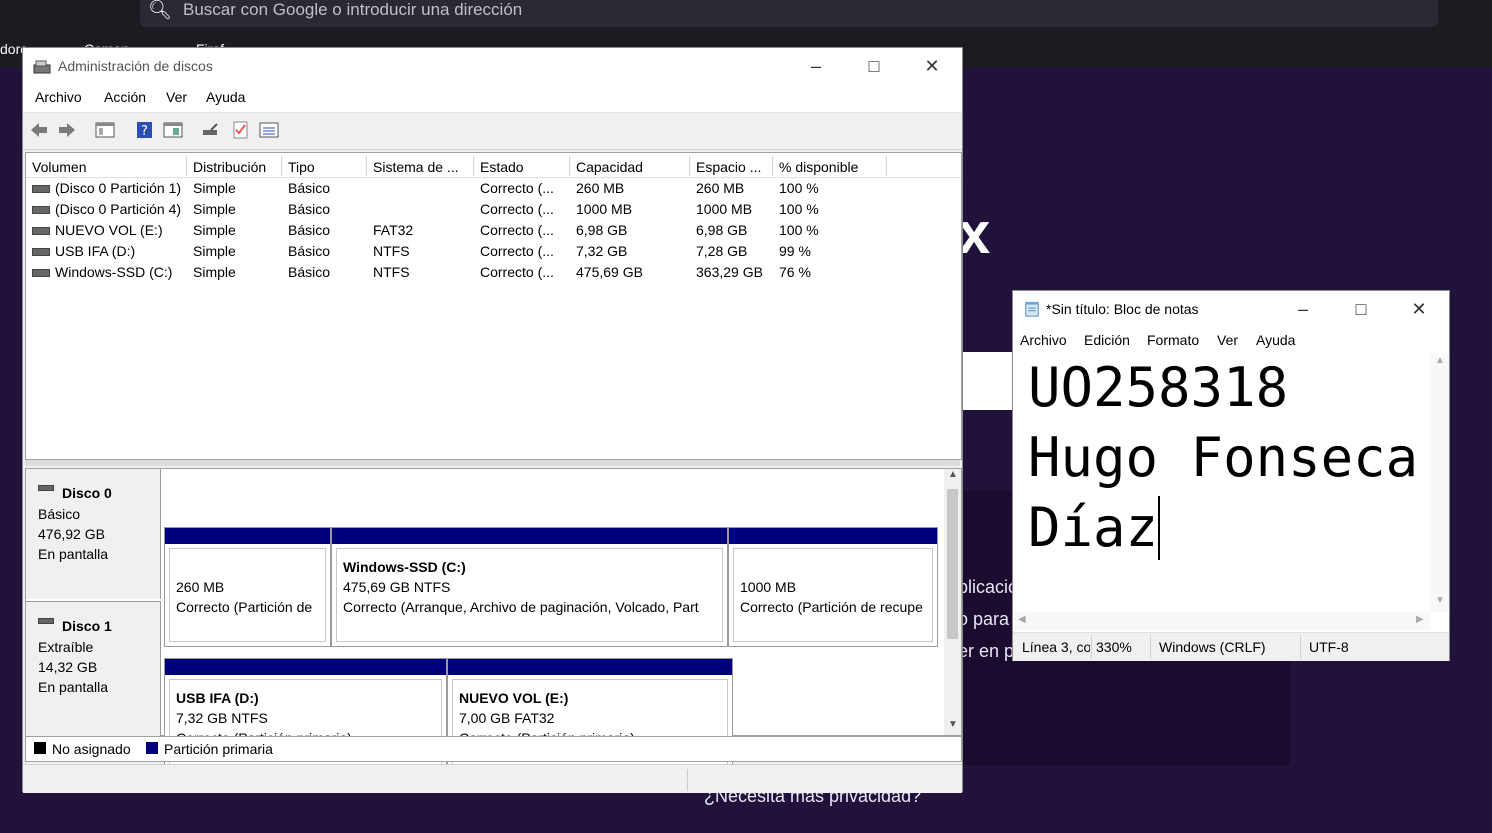 This screenshot has height=833, width=1492. I want to click on console-tree-icon, so click(105, 130).